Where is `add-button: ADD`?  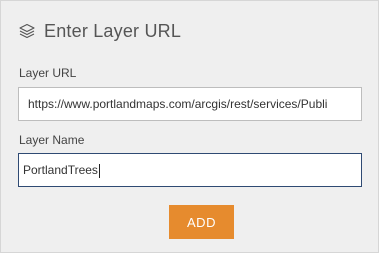
add-button: ADD is located at coordinates (201, 222).